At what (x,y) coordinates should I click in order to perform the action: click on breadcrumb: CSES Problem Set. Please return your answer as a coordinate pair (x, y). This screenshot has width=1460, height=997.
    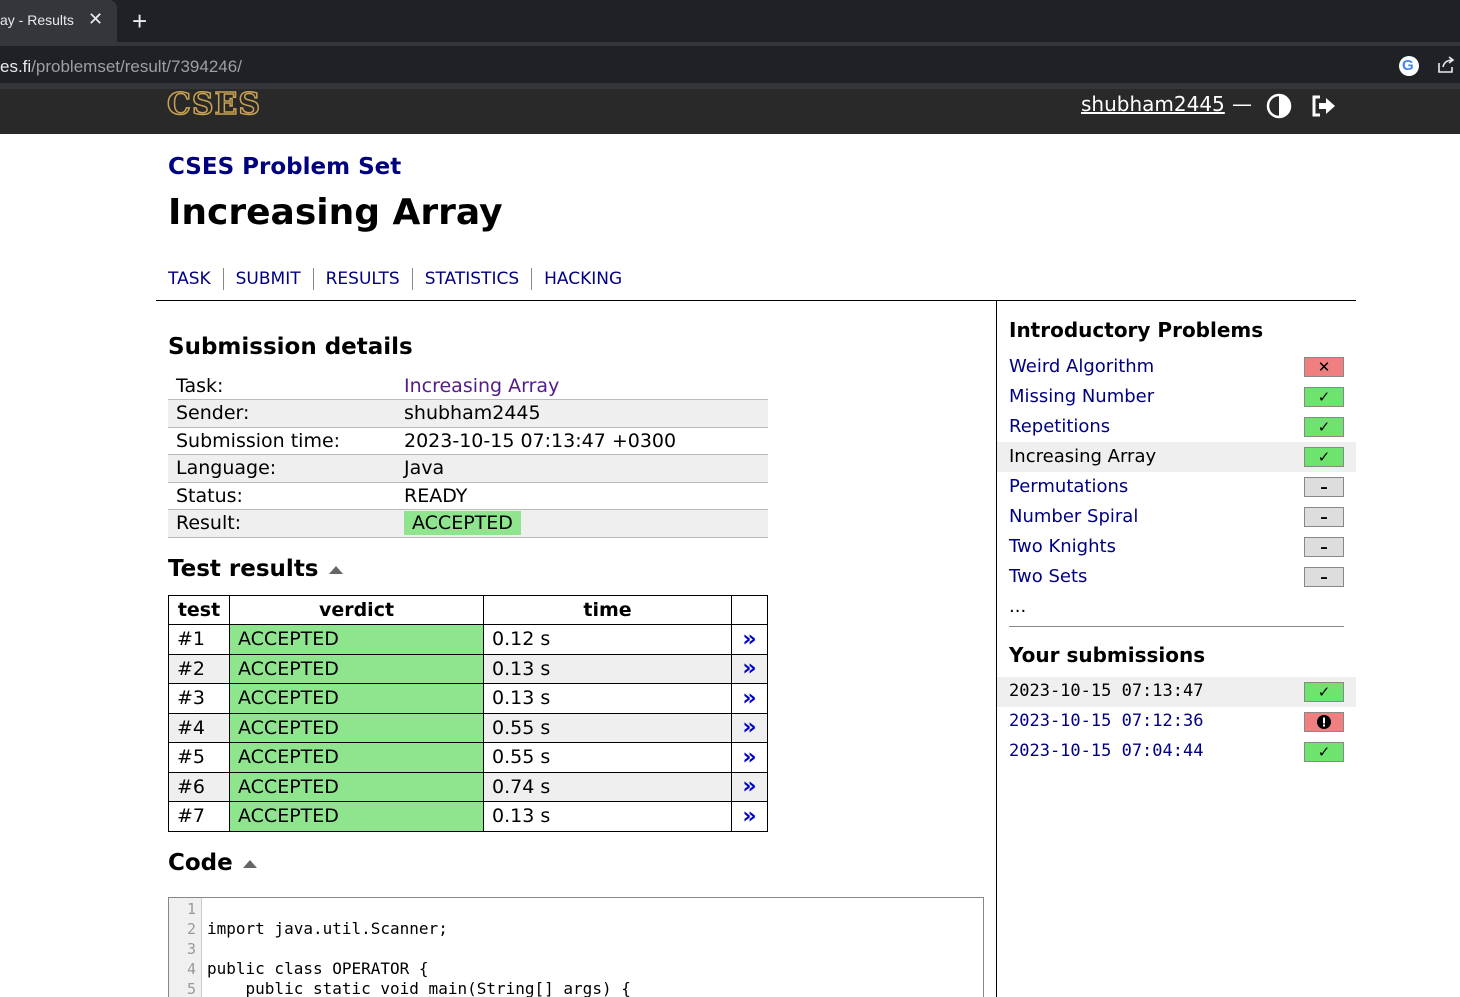
    Looking at the image, I should click on (284, 167).